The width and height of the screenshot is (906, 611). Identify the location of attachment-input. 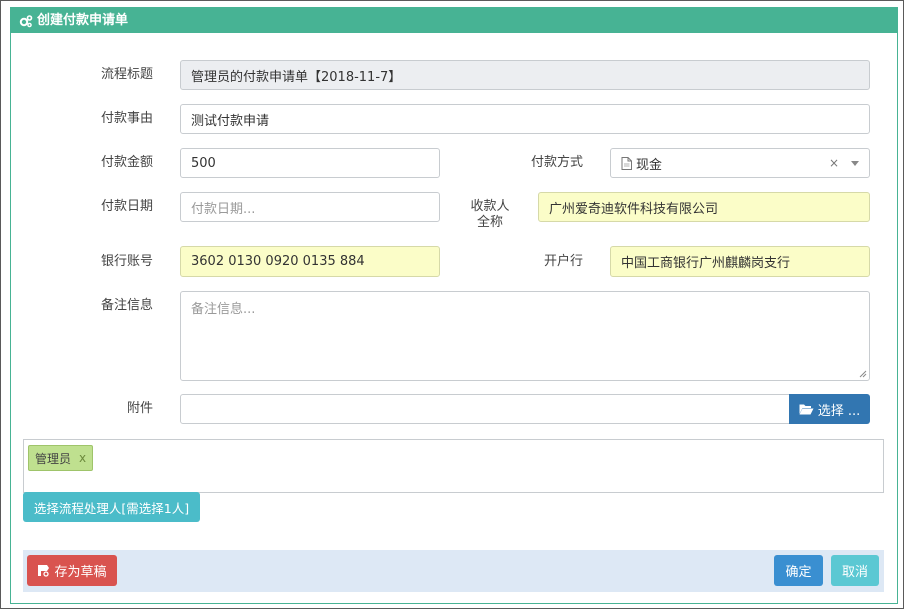
(485, 409).